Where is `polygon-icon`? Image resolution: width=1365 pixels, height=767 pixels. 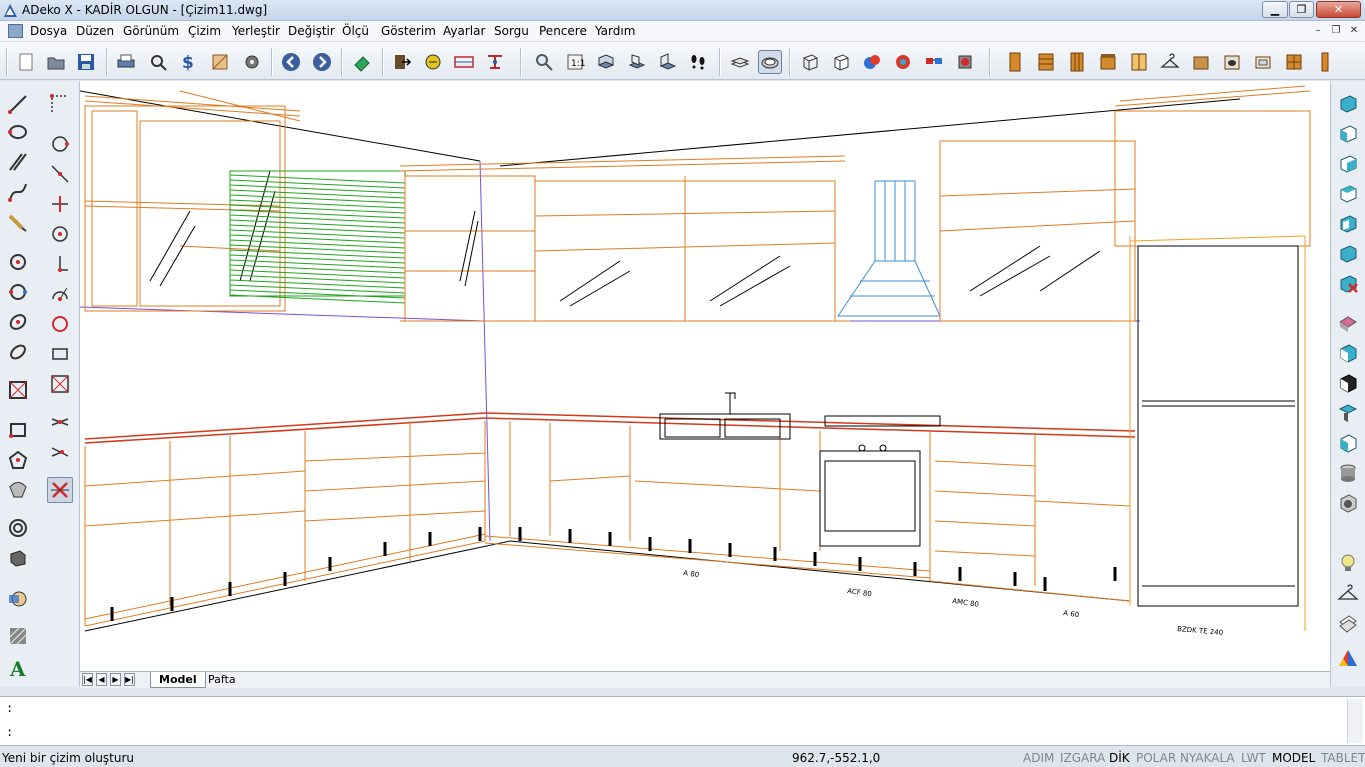 polygon-icon is located at coordinates (18, 460).